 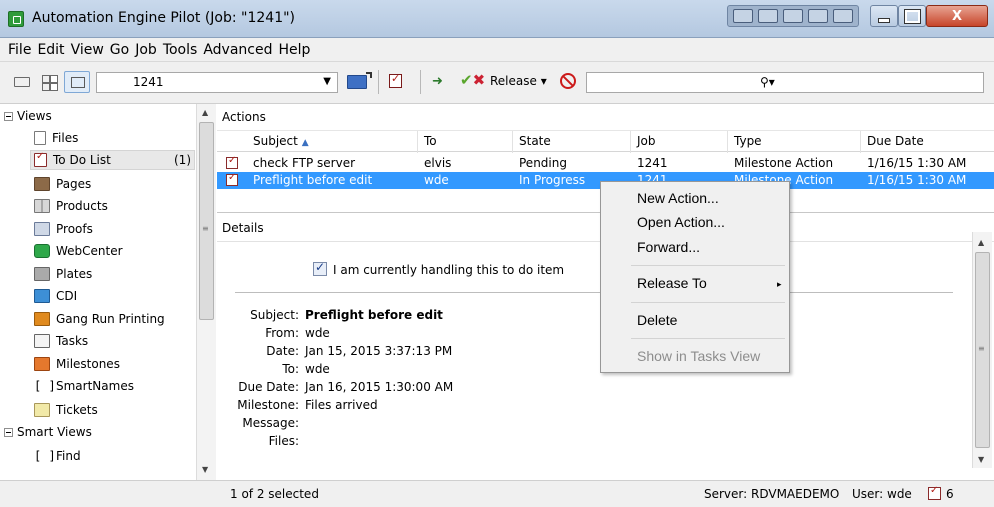 What do you see at coordinates (282, 333) in the screenshot?
I see `detail-label-from: From:` at bounding box center [282, 333].